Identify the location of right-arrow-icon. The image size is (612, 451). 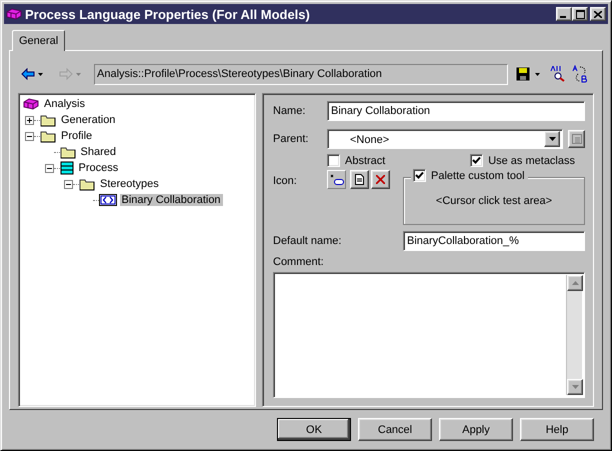
(66, 74).